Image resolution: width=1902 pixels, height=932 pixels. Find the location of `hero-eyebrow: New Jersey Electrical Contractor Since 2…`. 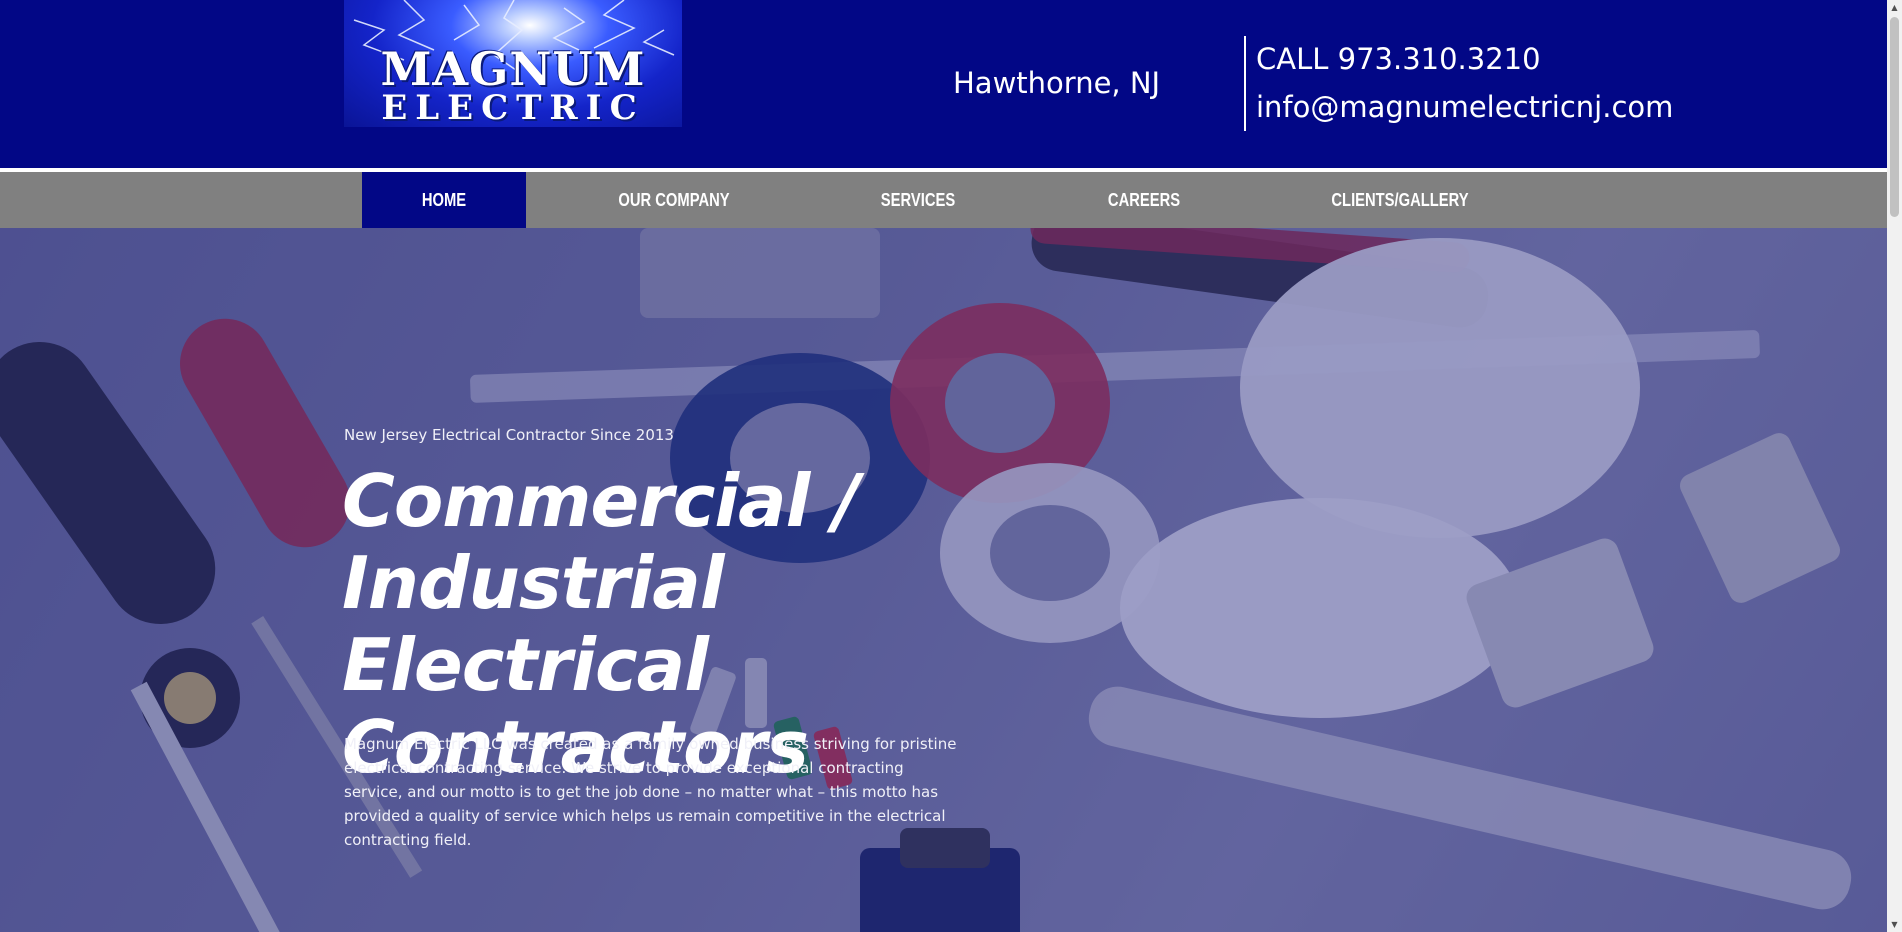

hero-eyebrow: New Jersey Electrical Contractor Since 2… is located at coordinates (509, 435).